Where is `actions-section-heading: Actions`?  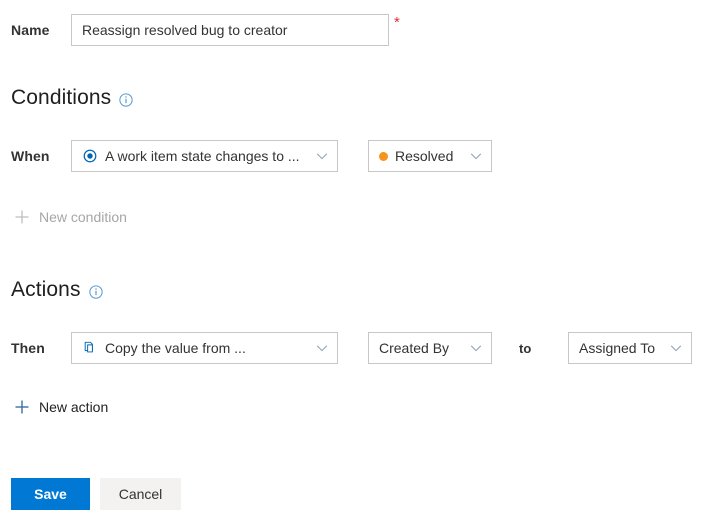
actions-section-heading: Actions is located at coordinates (57, 290).